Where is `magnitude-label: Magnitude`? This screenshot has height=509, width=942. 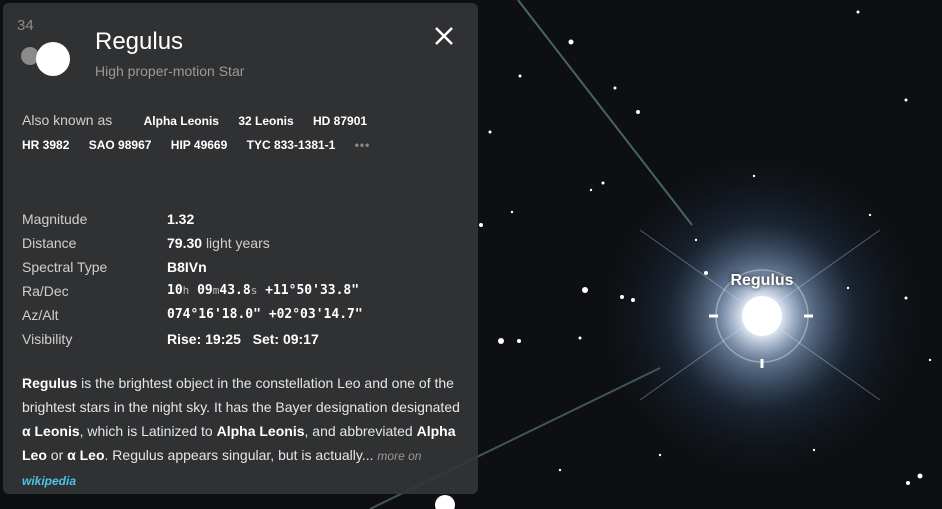 magnitude-label: Magnitude is located at coordinates (55, 219).